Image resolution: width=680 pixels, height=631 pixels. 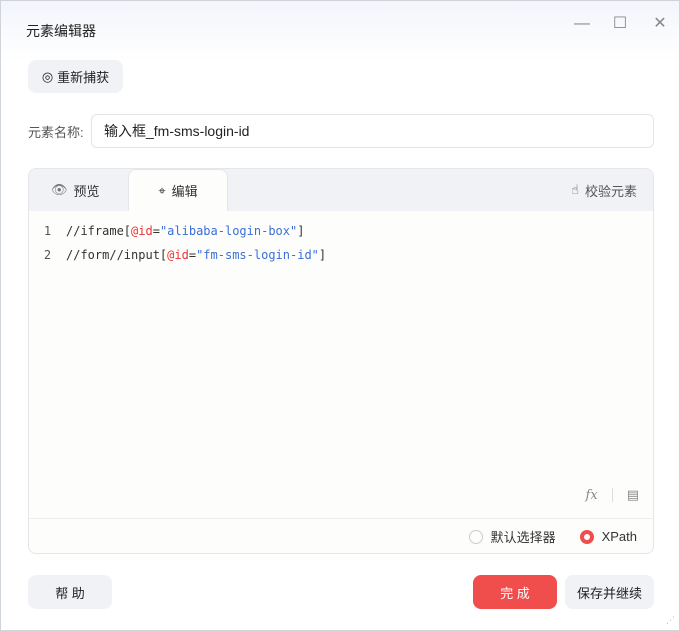 I want to click on tab-preview: 👁 预览, so click(x=75, y=190).